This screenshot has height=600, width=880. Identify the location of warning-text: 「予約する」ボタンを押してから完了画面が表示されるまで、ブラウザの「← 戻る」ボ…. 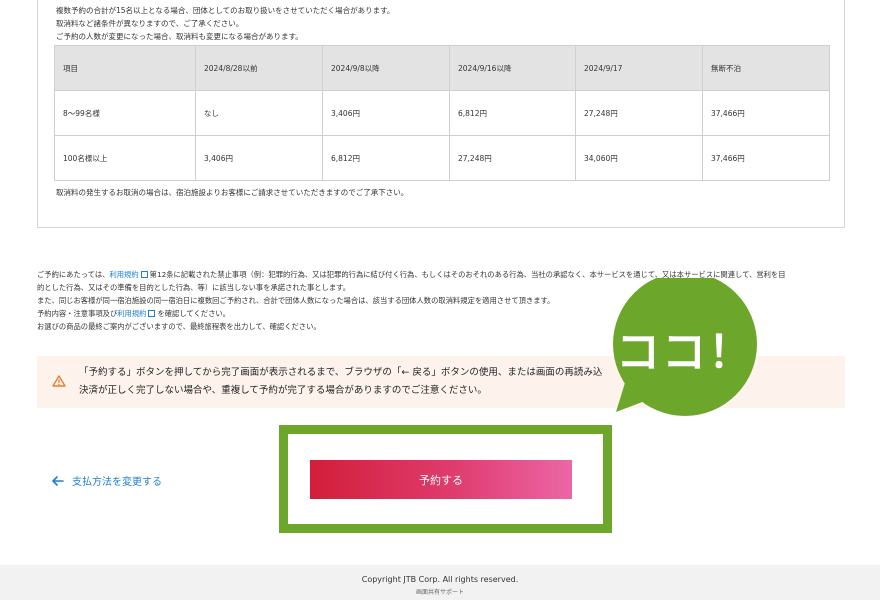
(340, 382).